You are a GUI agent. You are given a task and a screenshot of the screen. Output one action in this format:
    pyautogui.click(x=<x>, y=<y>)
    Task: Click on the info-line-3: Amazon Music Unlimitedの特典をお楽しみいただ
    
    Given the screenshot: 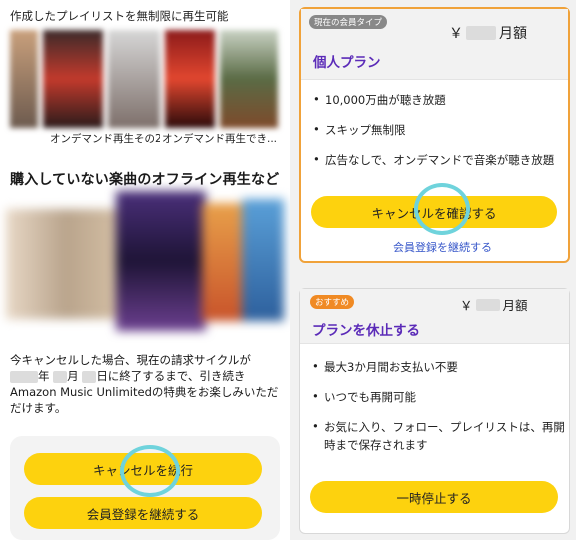 What is the action you would take?
    pyautogui.click(x=144, y=392)
    